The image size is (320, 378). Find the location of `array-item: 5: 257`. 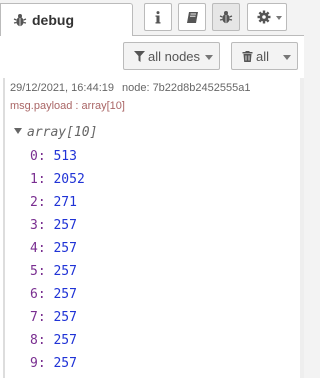

array-item: 5: 257 is located at coordinates (53, 271).